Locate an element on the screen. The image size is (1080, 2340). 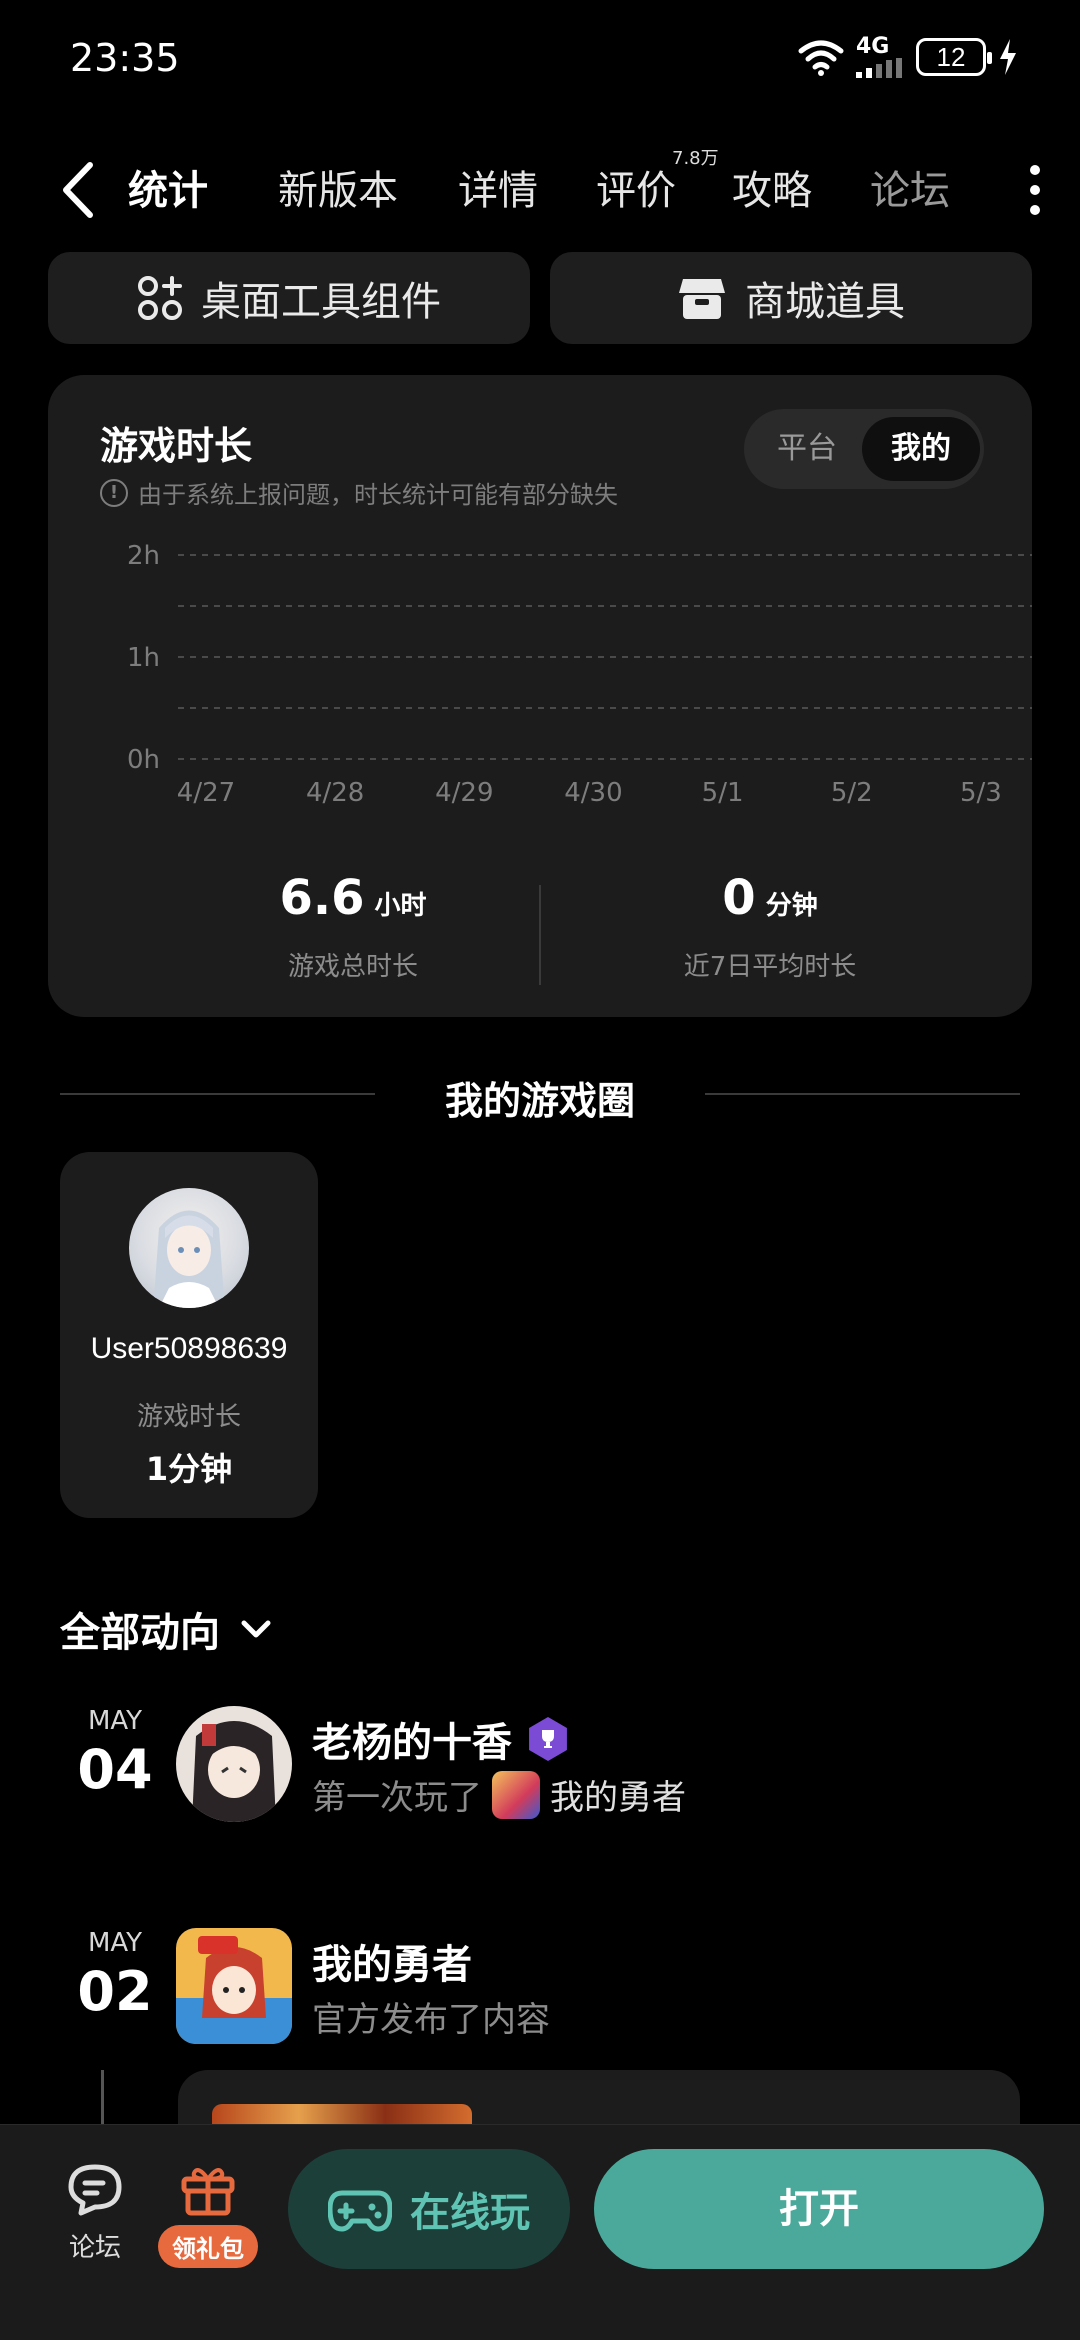
play-time-note: ! 由于系统上报问题，时长统计可能有部分缺失 is located at coordinates (359, 492).